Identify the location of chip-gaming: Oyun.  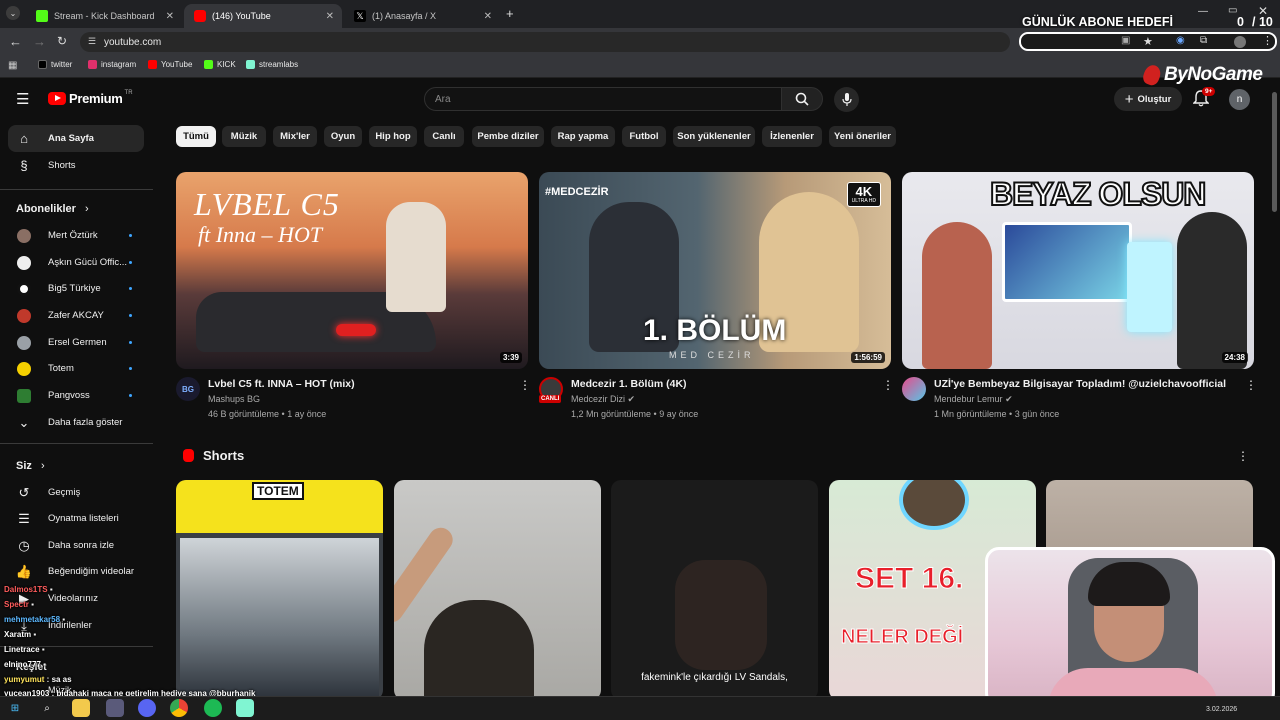
(343, 136).